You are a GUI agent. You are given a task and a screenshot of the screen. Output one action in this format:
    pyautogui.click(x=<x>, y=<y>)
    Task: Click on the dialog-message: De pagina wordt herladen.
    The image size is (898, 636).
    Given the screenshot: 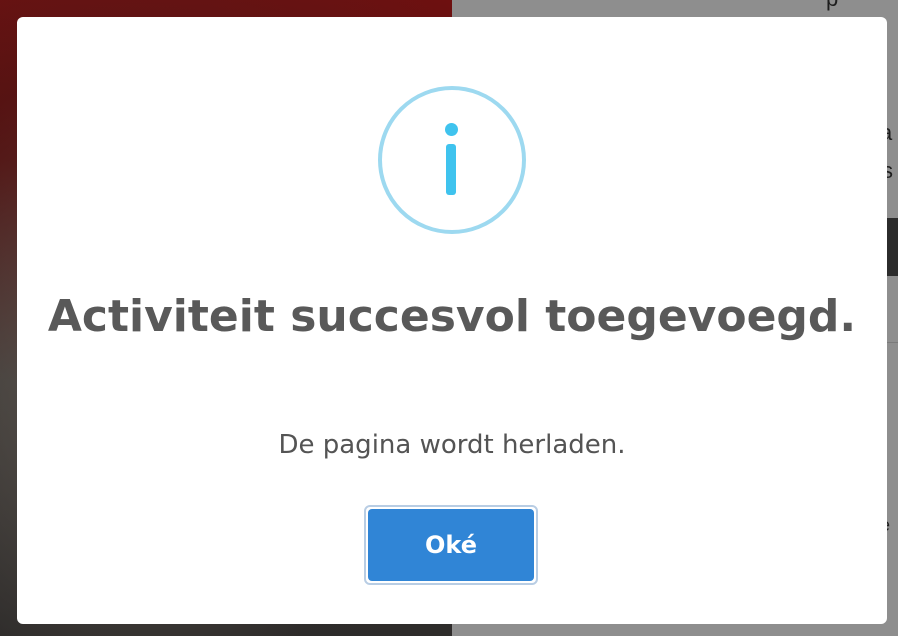 What is the action you would take?
    pyautogui.click(x=452, y=445)
    